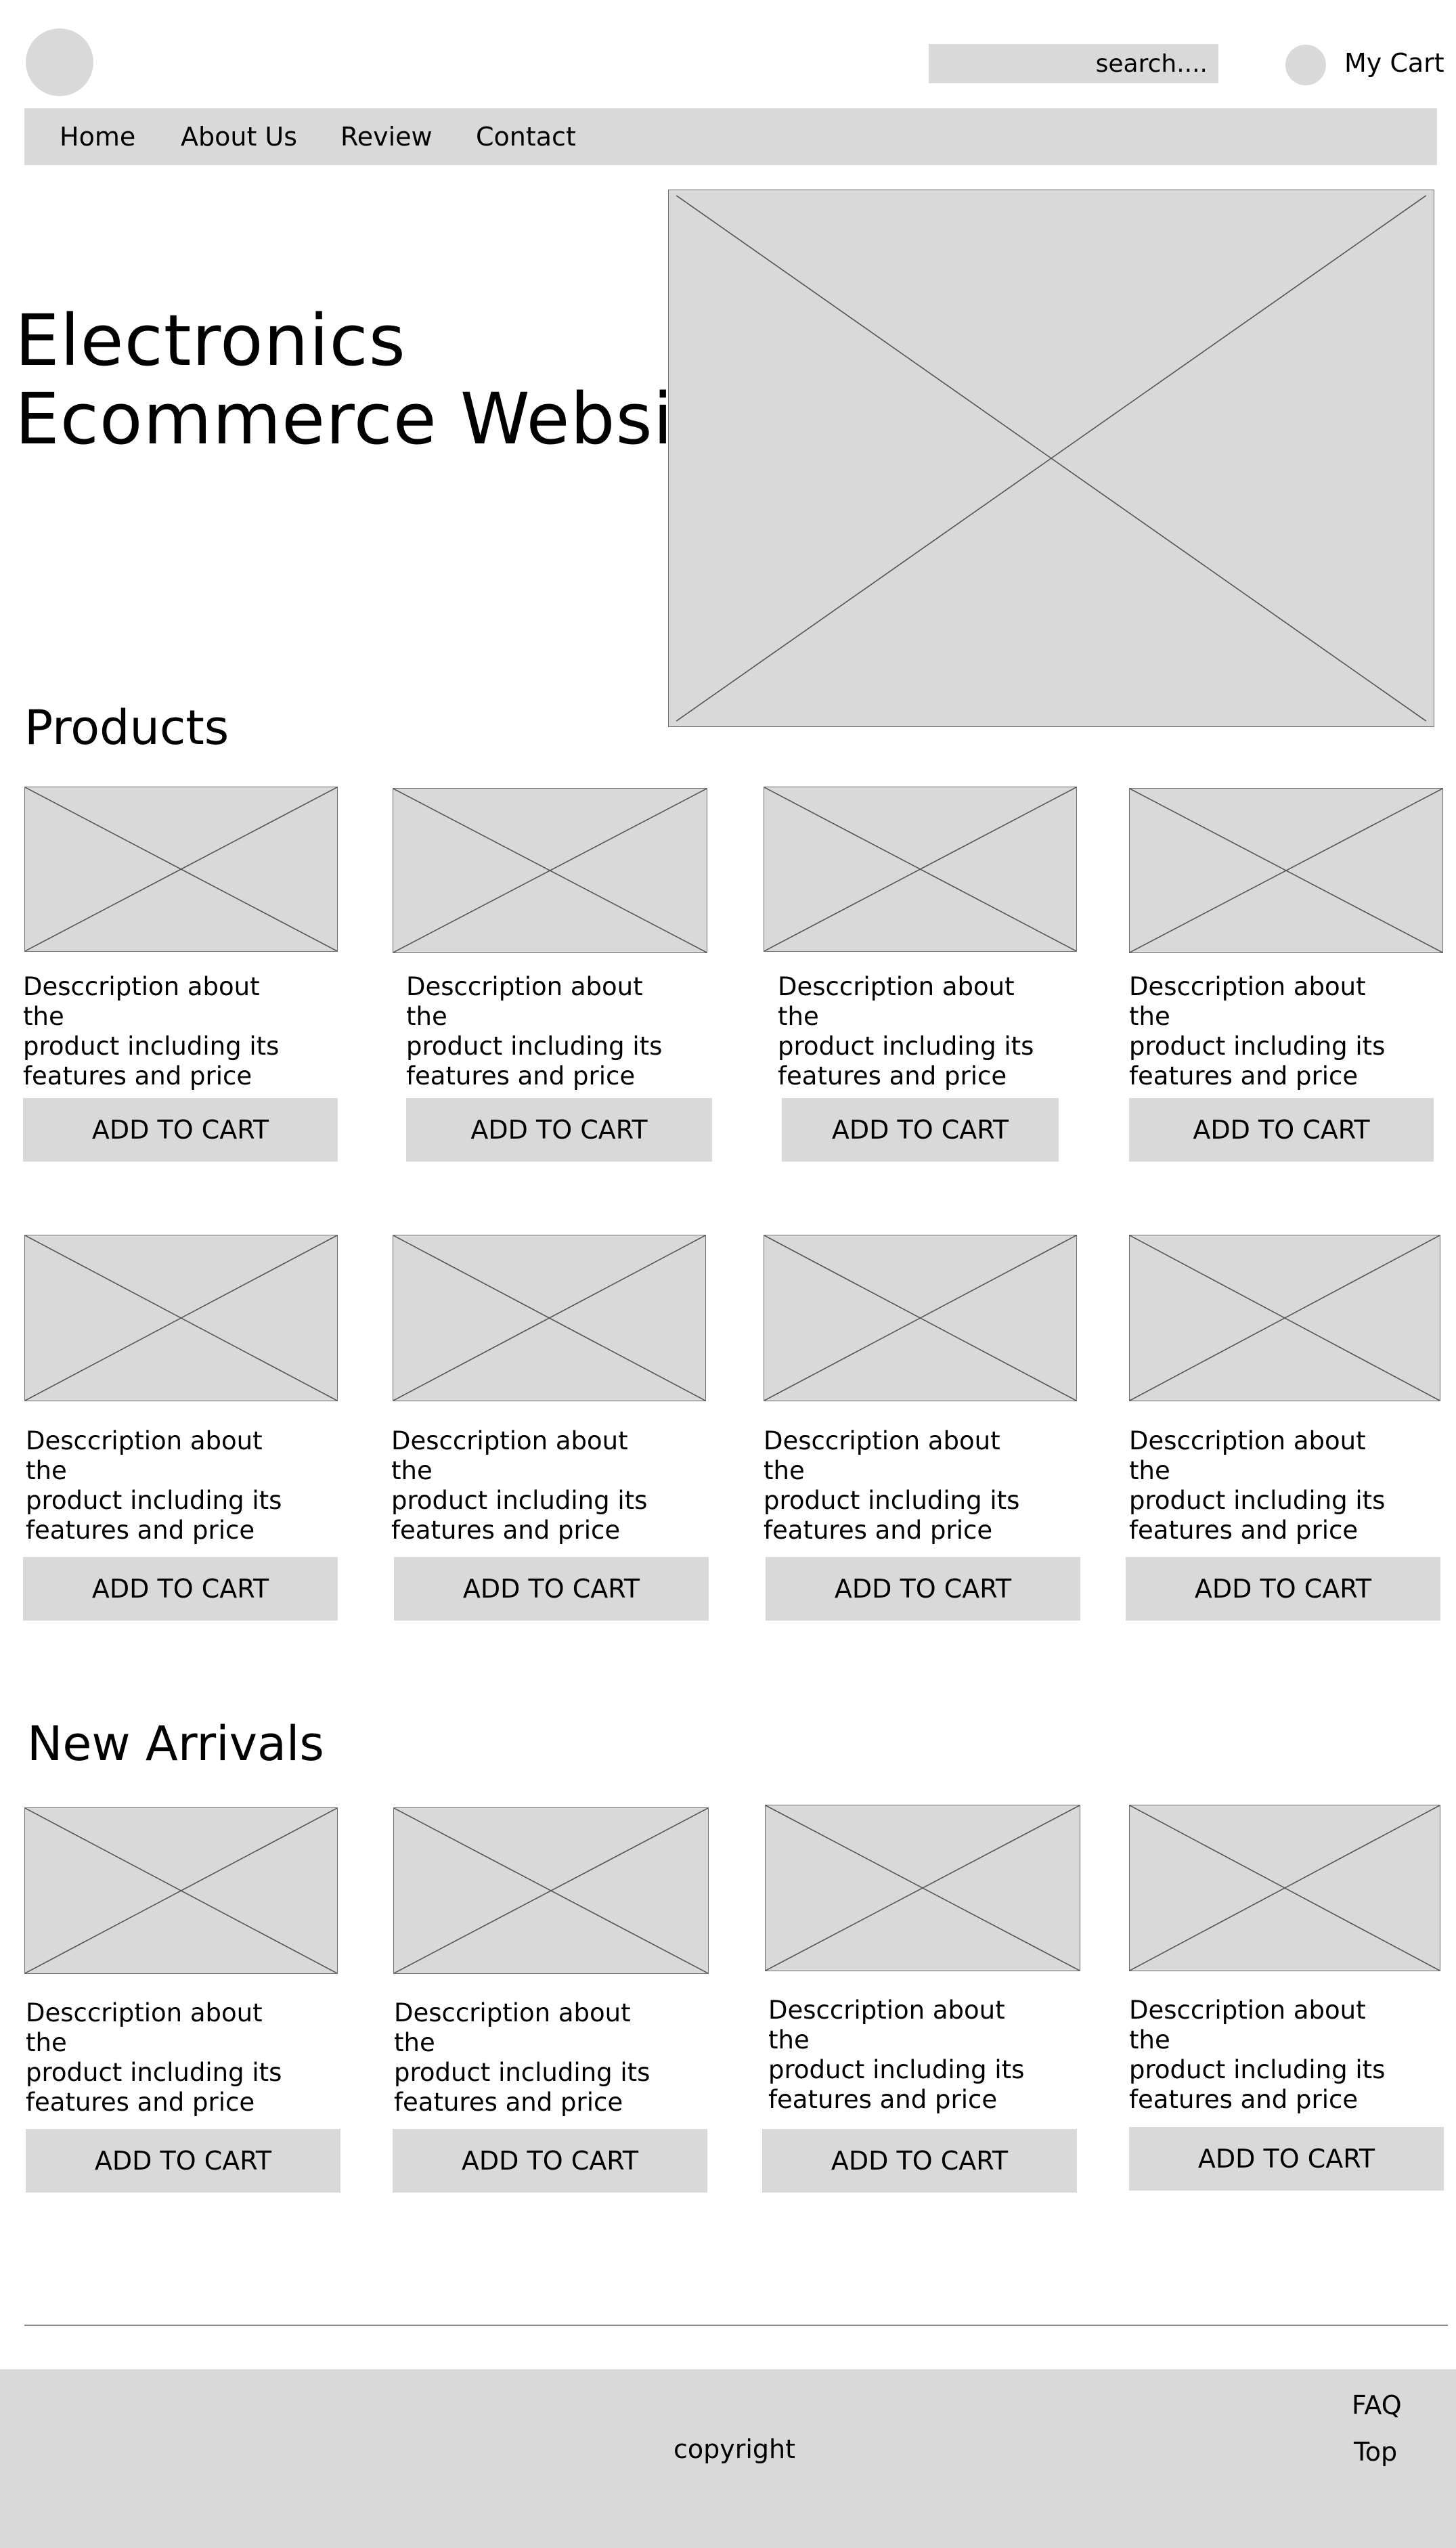 The image size is (1456, 2548). I want to click on hero-title-line-1: Electronics, so click(210, 340).